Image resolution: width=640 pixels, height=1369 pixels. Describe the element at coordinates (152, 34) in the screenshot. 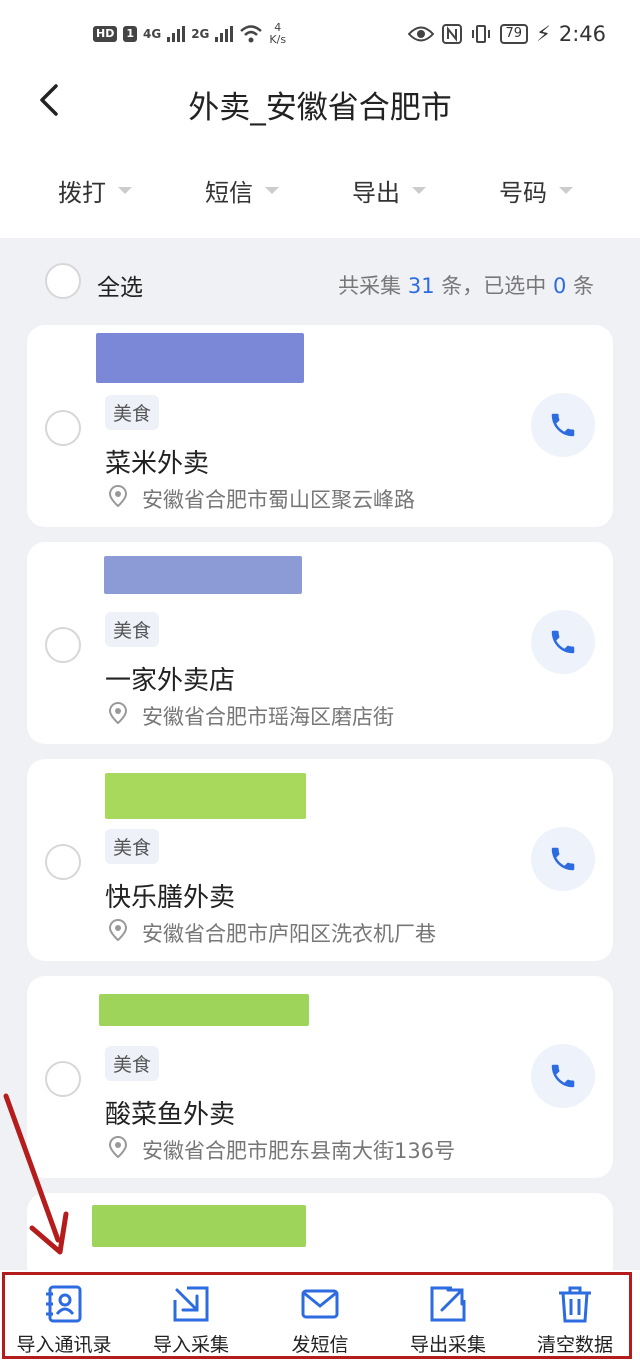

I see `net1-label: 4G` at that location.